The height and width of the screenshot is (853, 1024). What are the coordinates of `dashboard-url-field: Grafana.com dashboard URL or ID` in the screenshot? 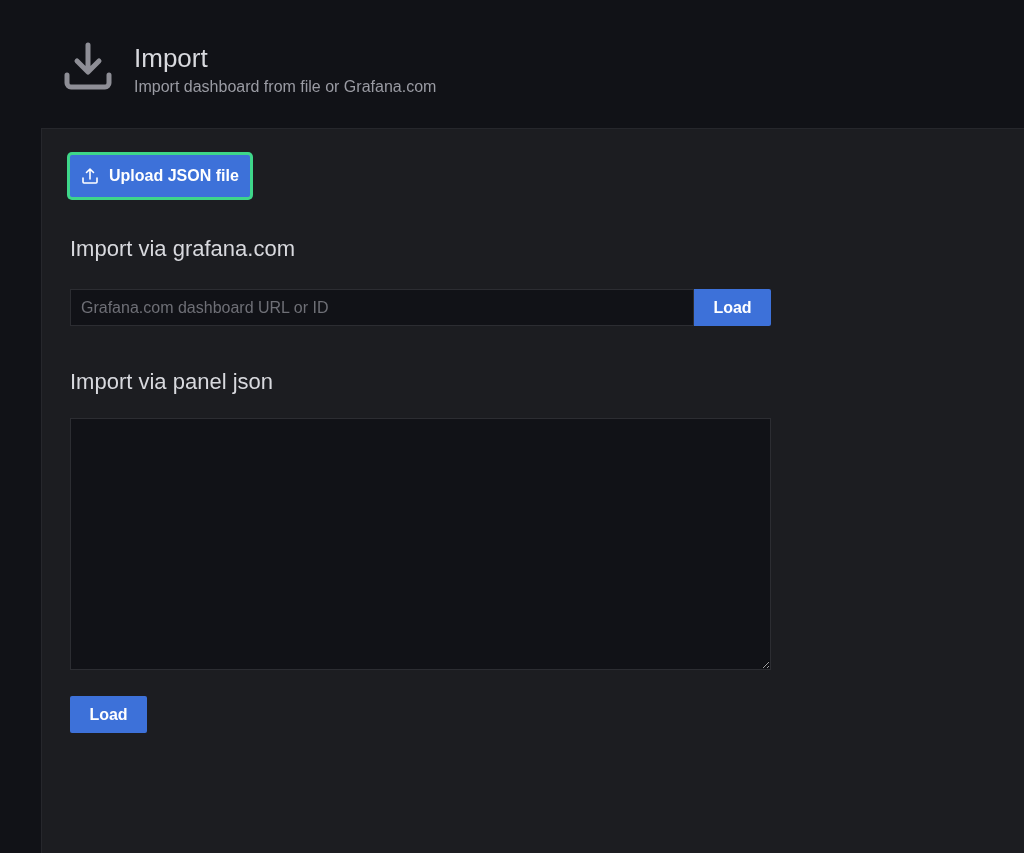 It's located at (382, 307).